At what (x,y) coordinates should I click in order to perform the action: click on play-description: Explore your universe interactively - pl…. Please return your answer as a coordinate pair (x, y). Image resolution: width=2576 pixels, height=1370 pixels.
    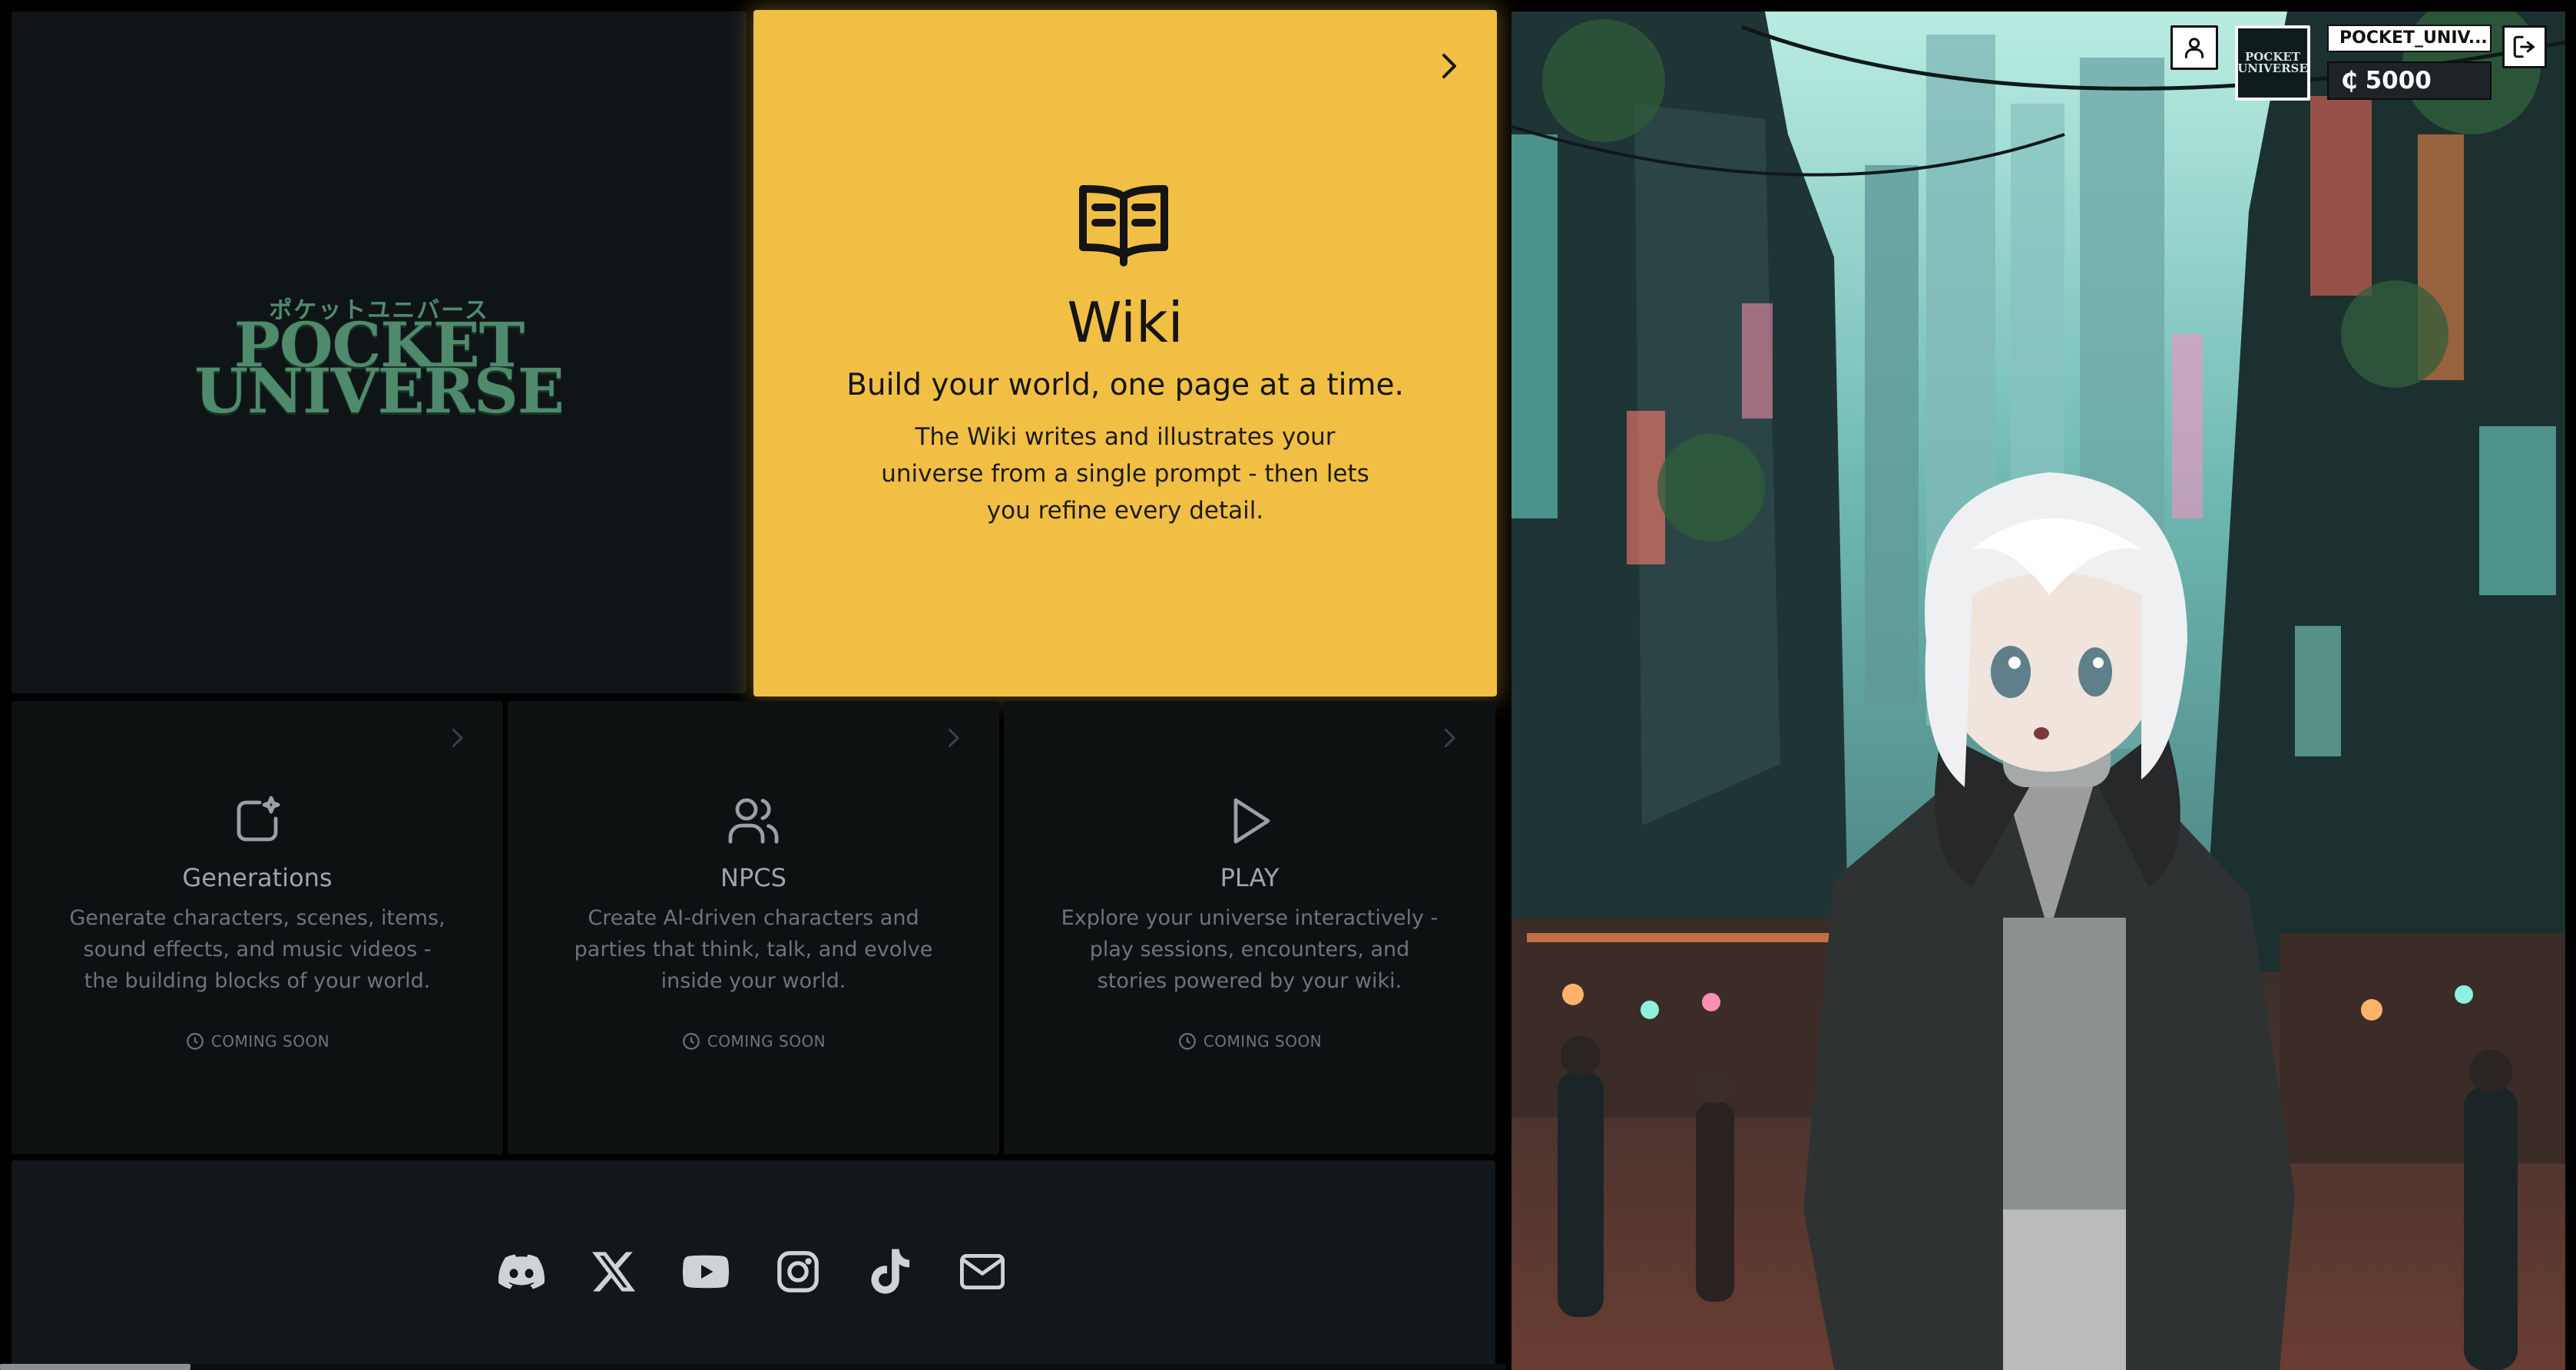
    Looking at the image, I should click on (1250, 949).